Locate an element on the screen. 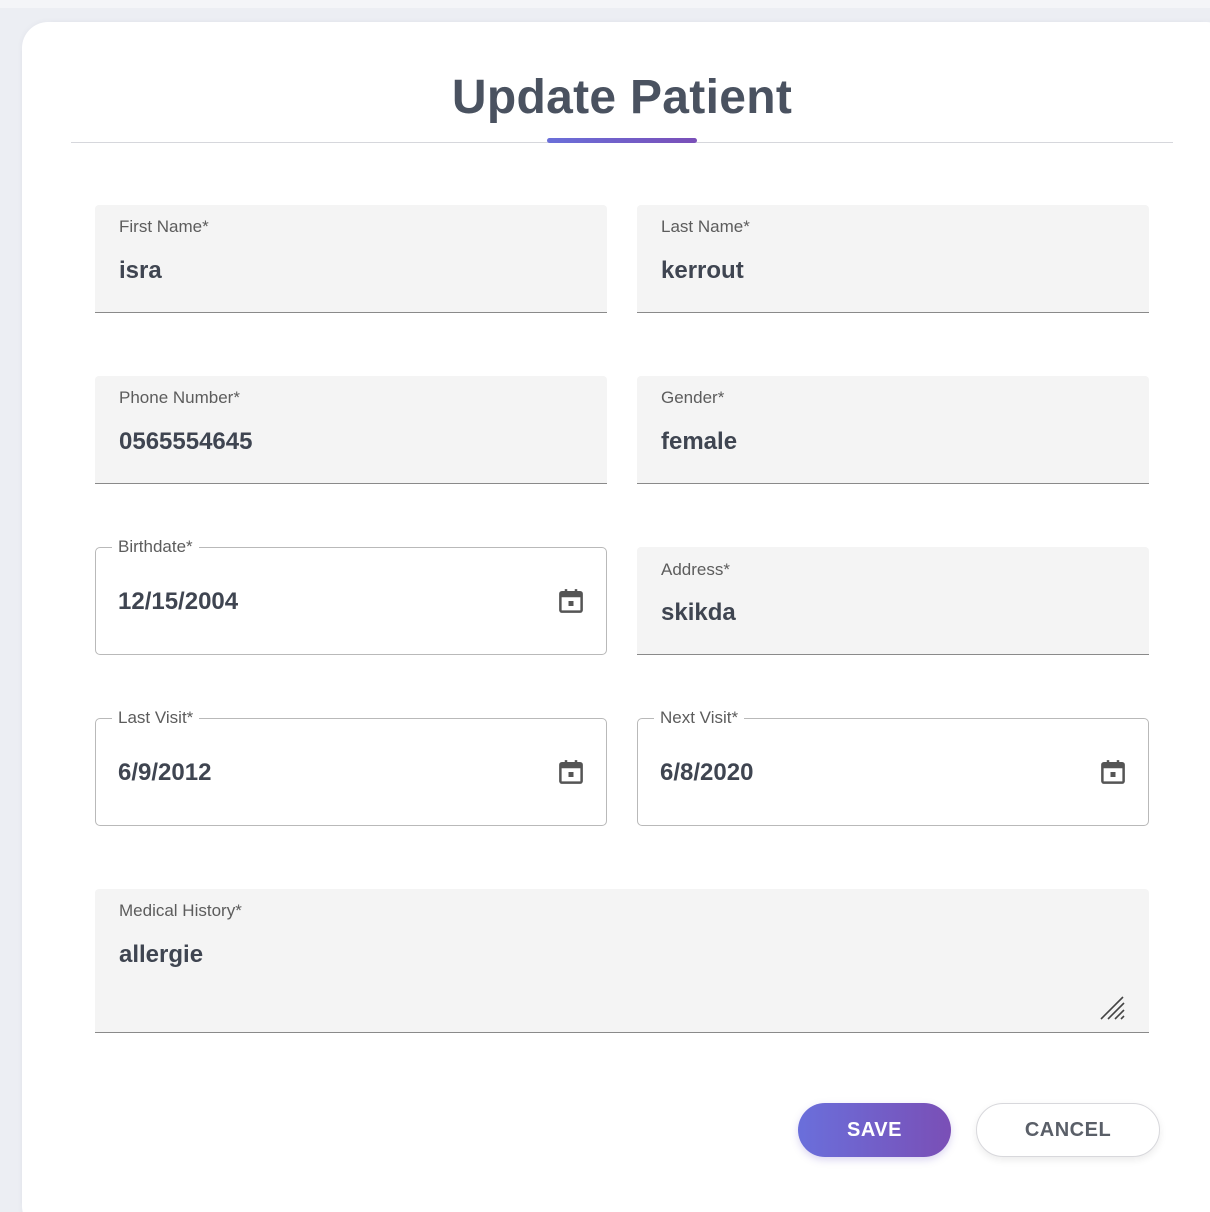  gender-field: Gender* female is located at coordinates (893, 430).